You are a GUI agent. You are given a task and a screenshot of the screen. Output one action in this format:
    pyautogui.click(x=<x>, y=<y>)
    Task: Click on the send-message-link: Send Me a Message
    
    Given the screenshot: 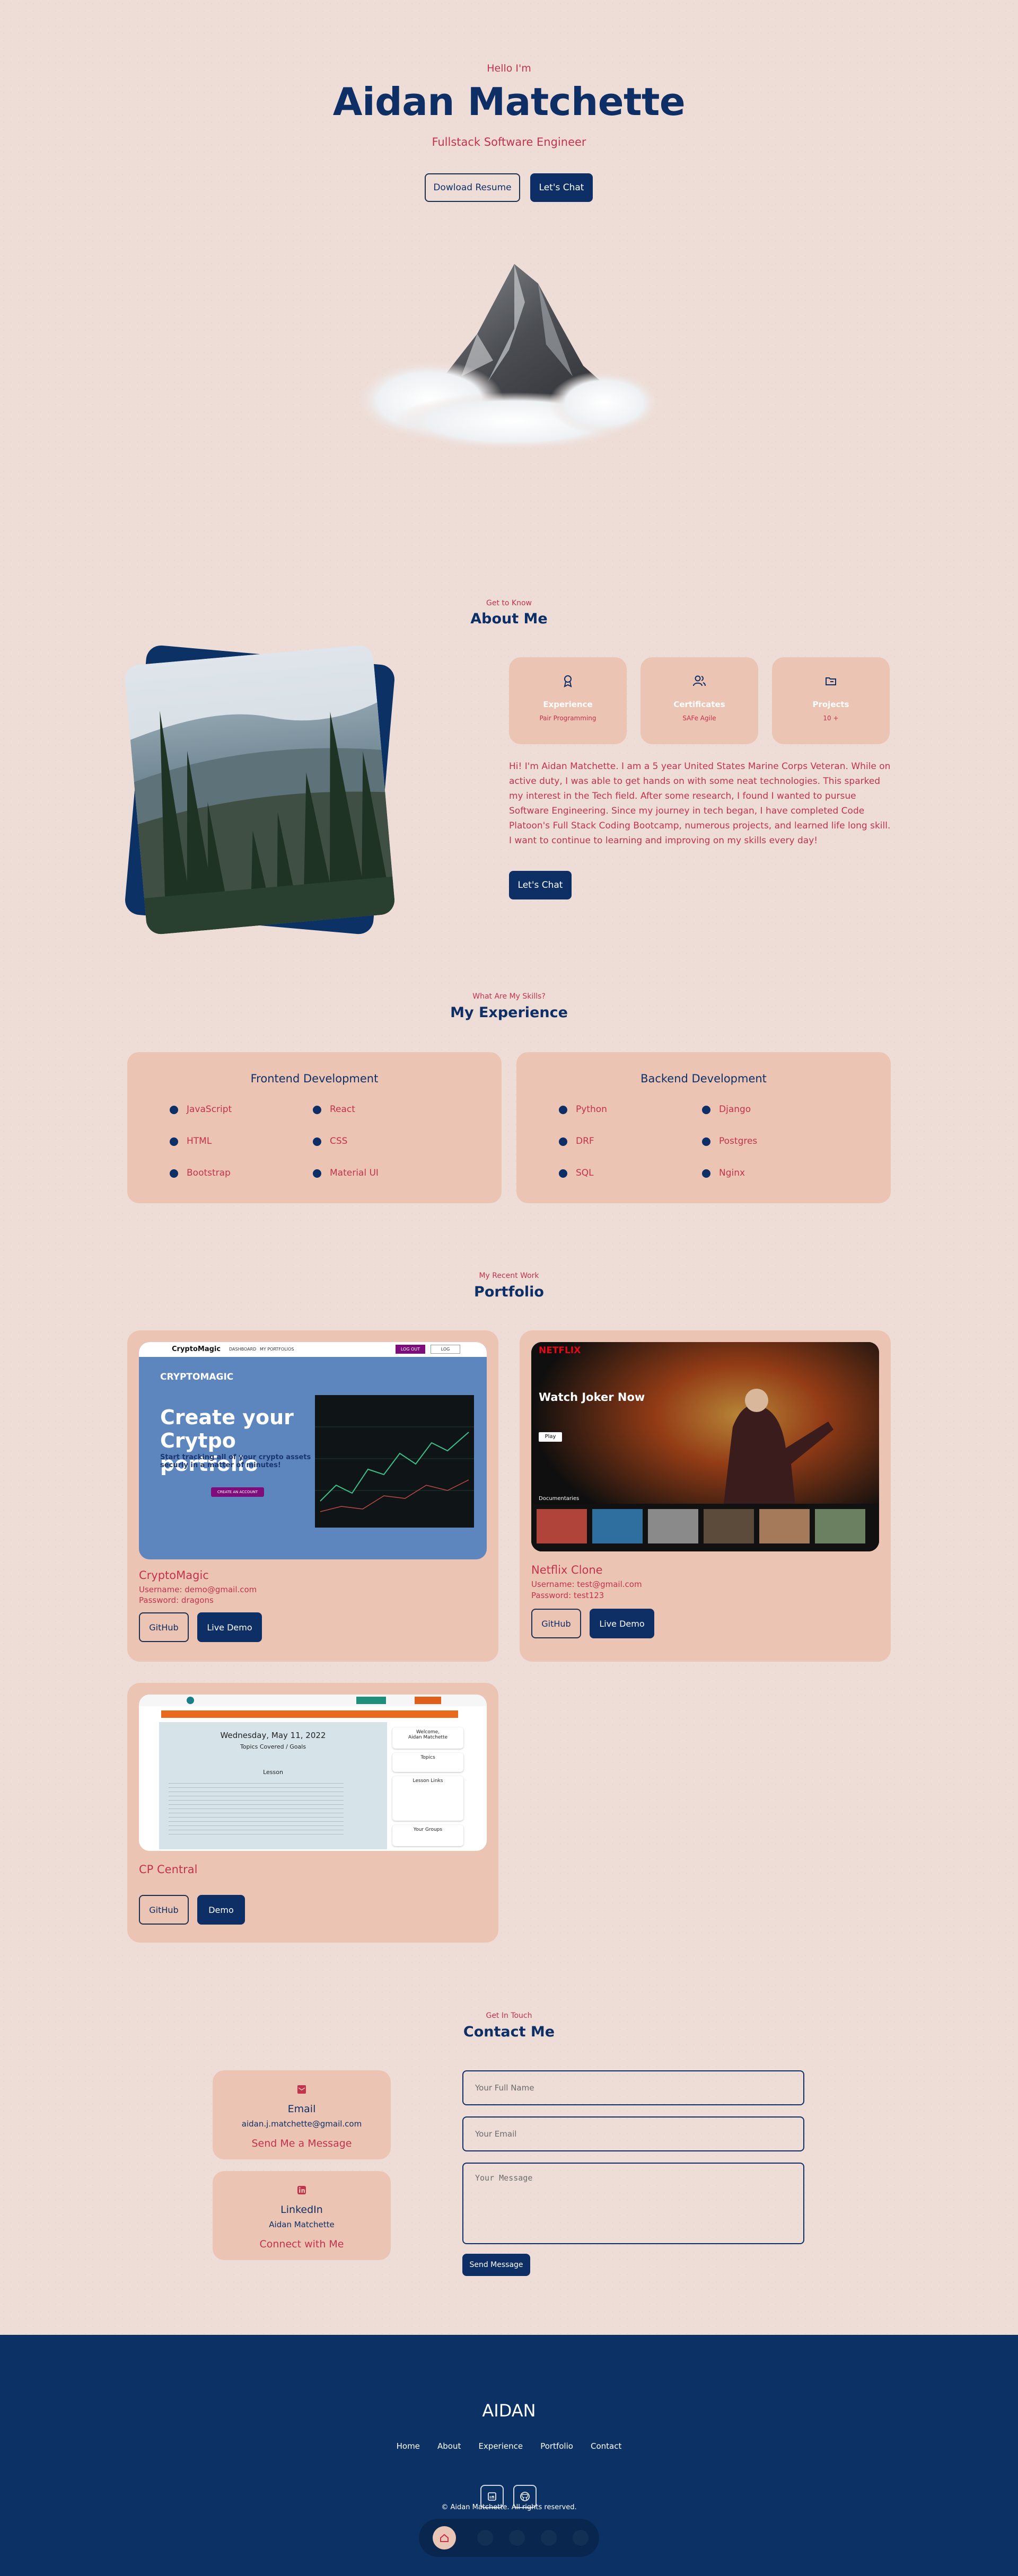 What is the action you would take?
    pyautogui.click(x=302, y=2143)
    